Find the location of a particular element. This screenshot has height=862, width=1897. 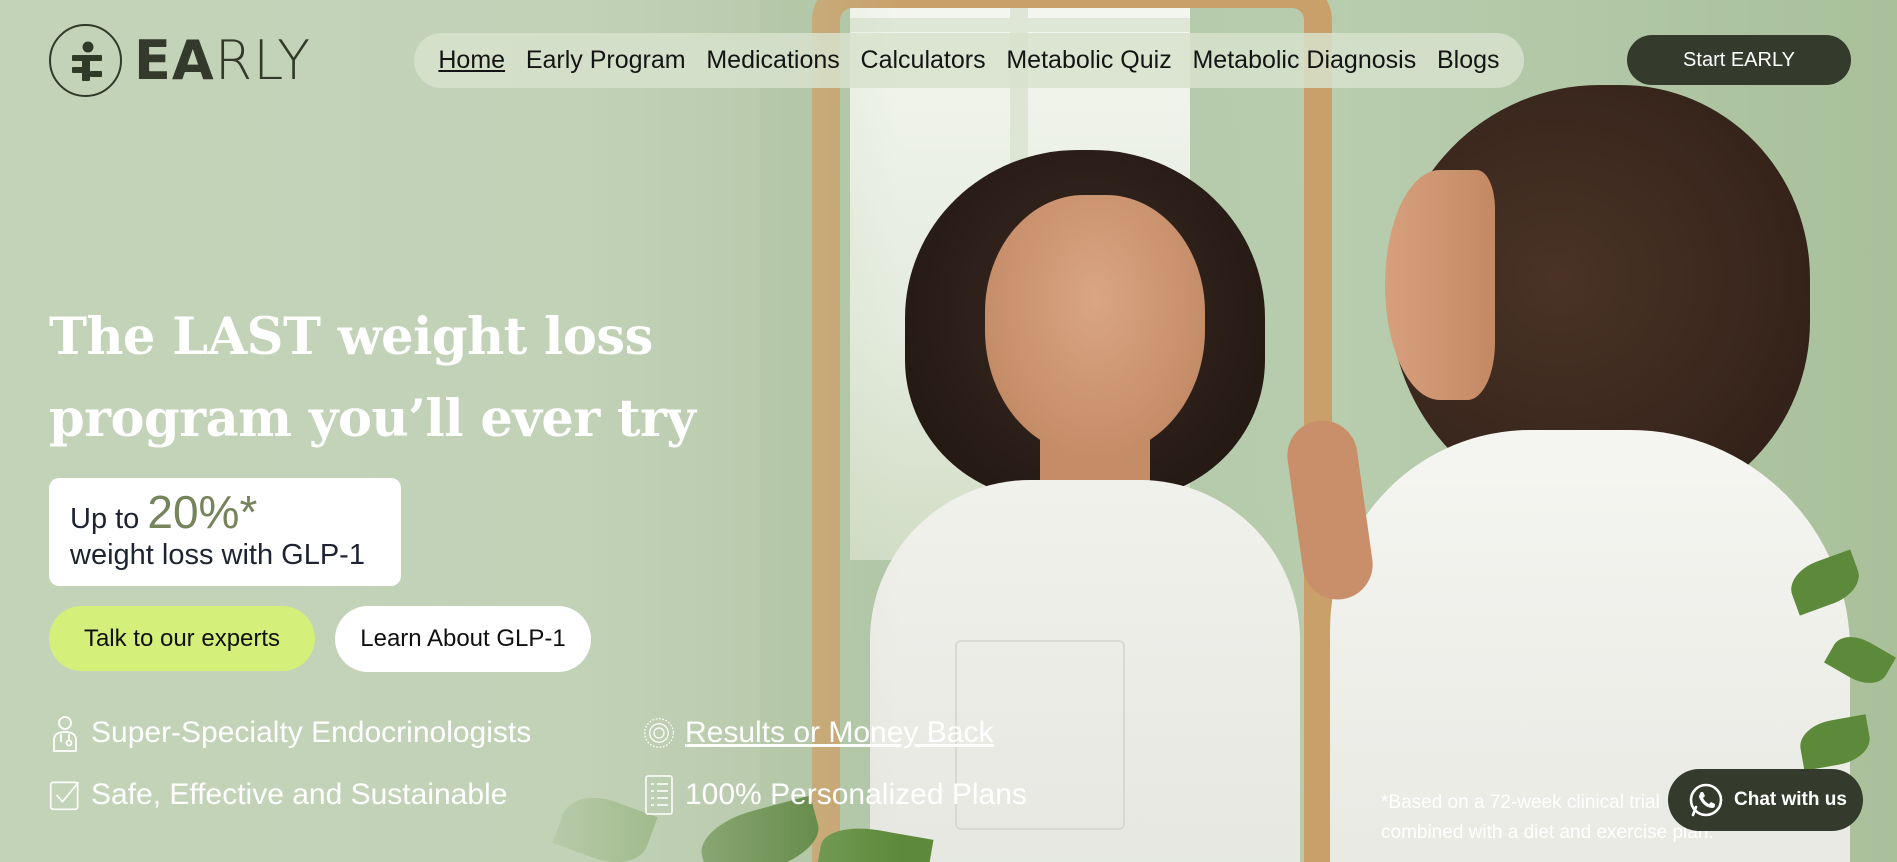

logo-emblem-icon is located at coordinates (85, 60).